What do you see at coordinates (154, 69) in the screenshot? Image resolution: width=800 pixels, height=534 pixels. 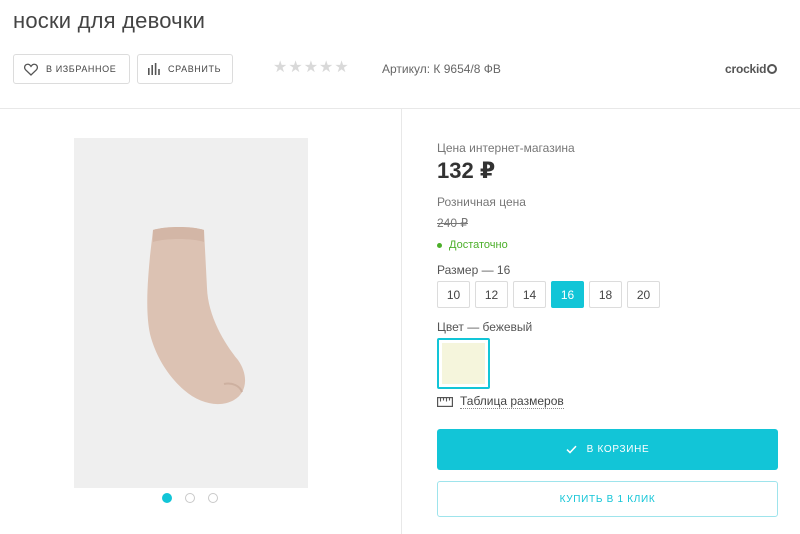 I see `bars-chart-icon` at bounding box center [154, 69].